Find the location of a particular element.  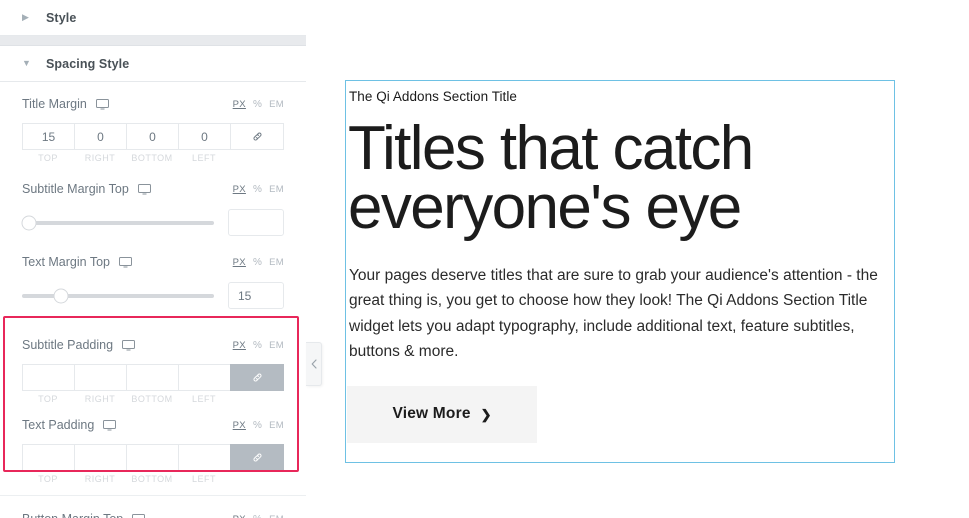

slider-control: 15 is located at coordinates (153, 295).